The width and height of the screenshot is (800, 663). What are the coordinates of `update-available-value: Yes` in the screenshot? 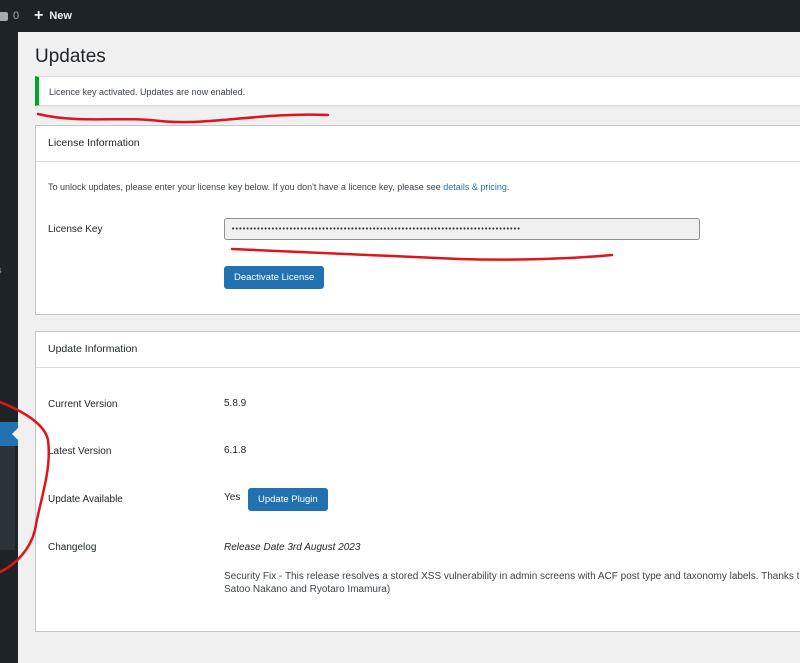 It's located at (232, 497).